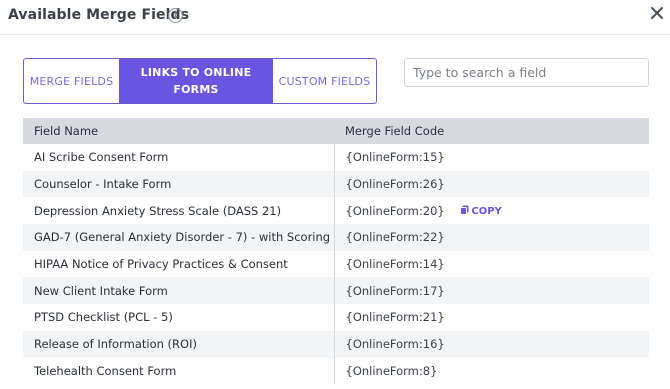 The image size is (670, 389). I want to click on table-row: Counselor - Intake Form {OnlineForm:26}, so click(336, 184).